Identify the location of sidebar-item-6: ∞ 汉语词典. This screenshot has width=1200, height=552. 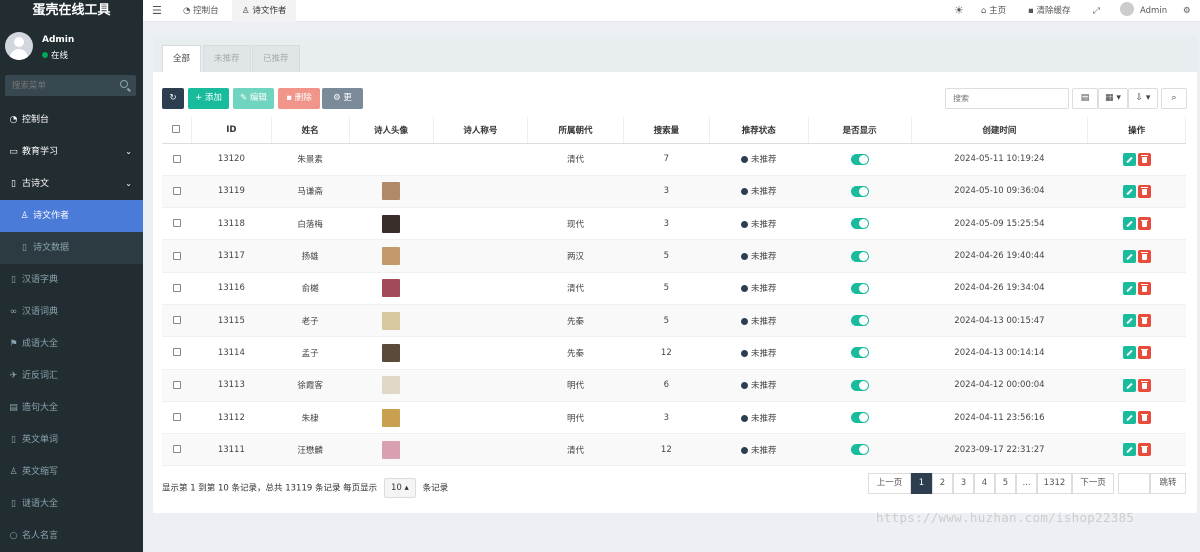
(71, 312).